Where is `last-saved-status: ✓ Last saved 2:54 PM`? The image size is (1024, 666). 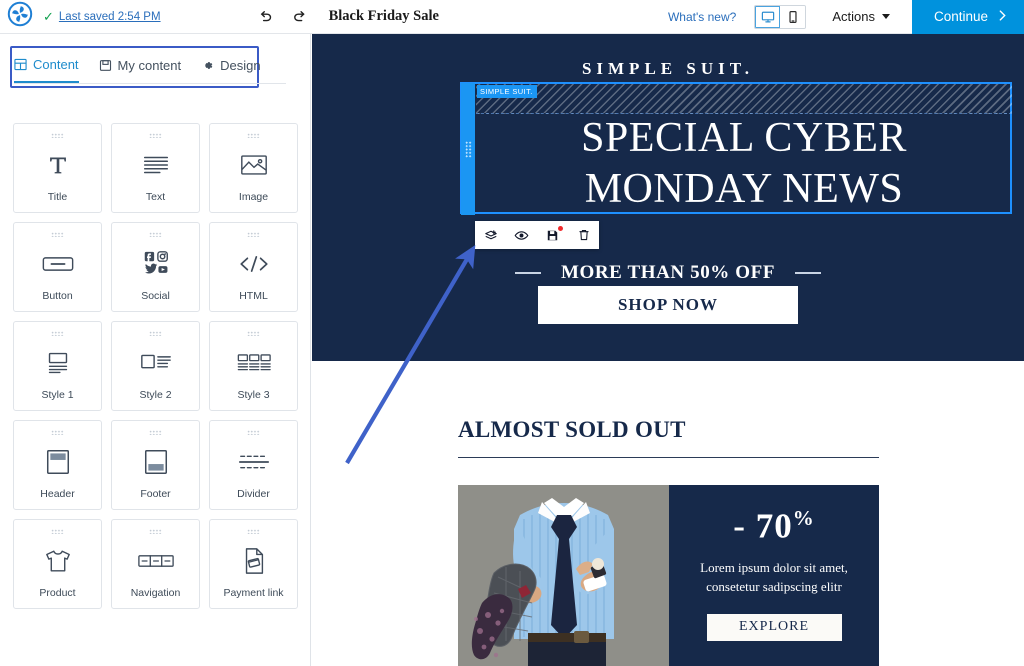 last-saved-status: ✓ Last saved 2:54 PM is located at coordinates (102, 16).